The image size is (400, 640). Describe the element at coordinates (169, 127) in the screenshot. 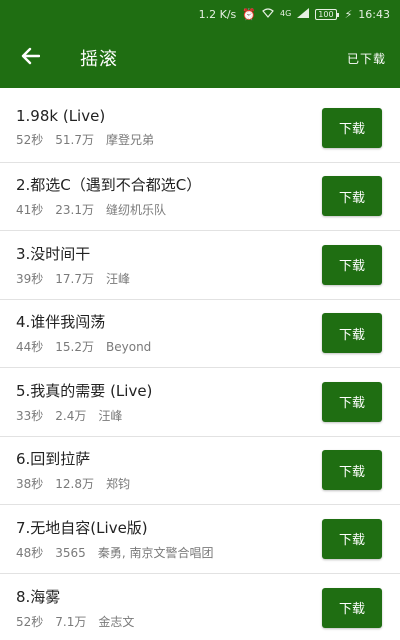

I see `song-info: 1.98k (Live) 52秒 51.7万 摩登兄弟` at that location.